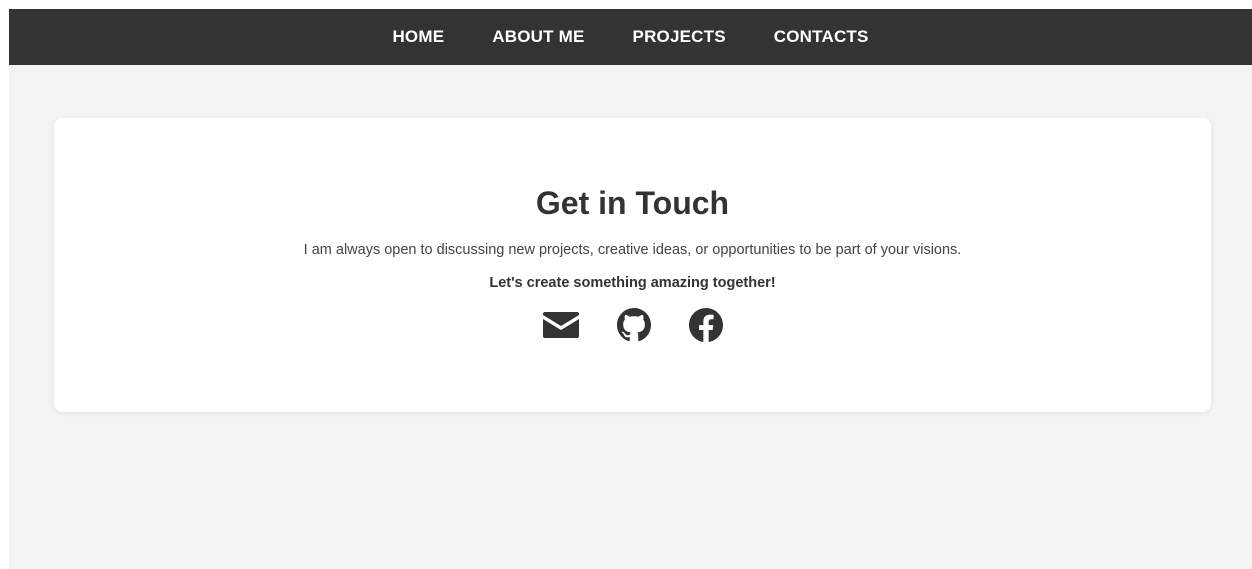 This screenshot has width=1252, height=569. What do you see at coordinates (679, 36) in the screenshot?
I see `nav-item-projects: PROJECTS` at bounding box center [679, 36].